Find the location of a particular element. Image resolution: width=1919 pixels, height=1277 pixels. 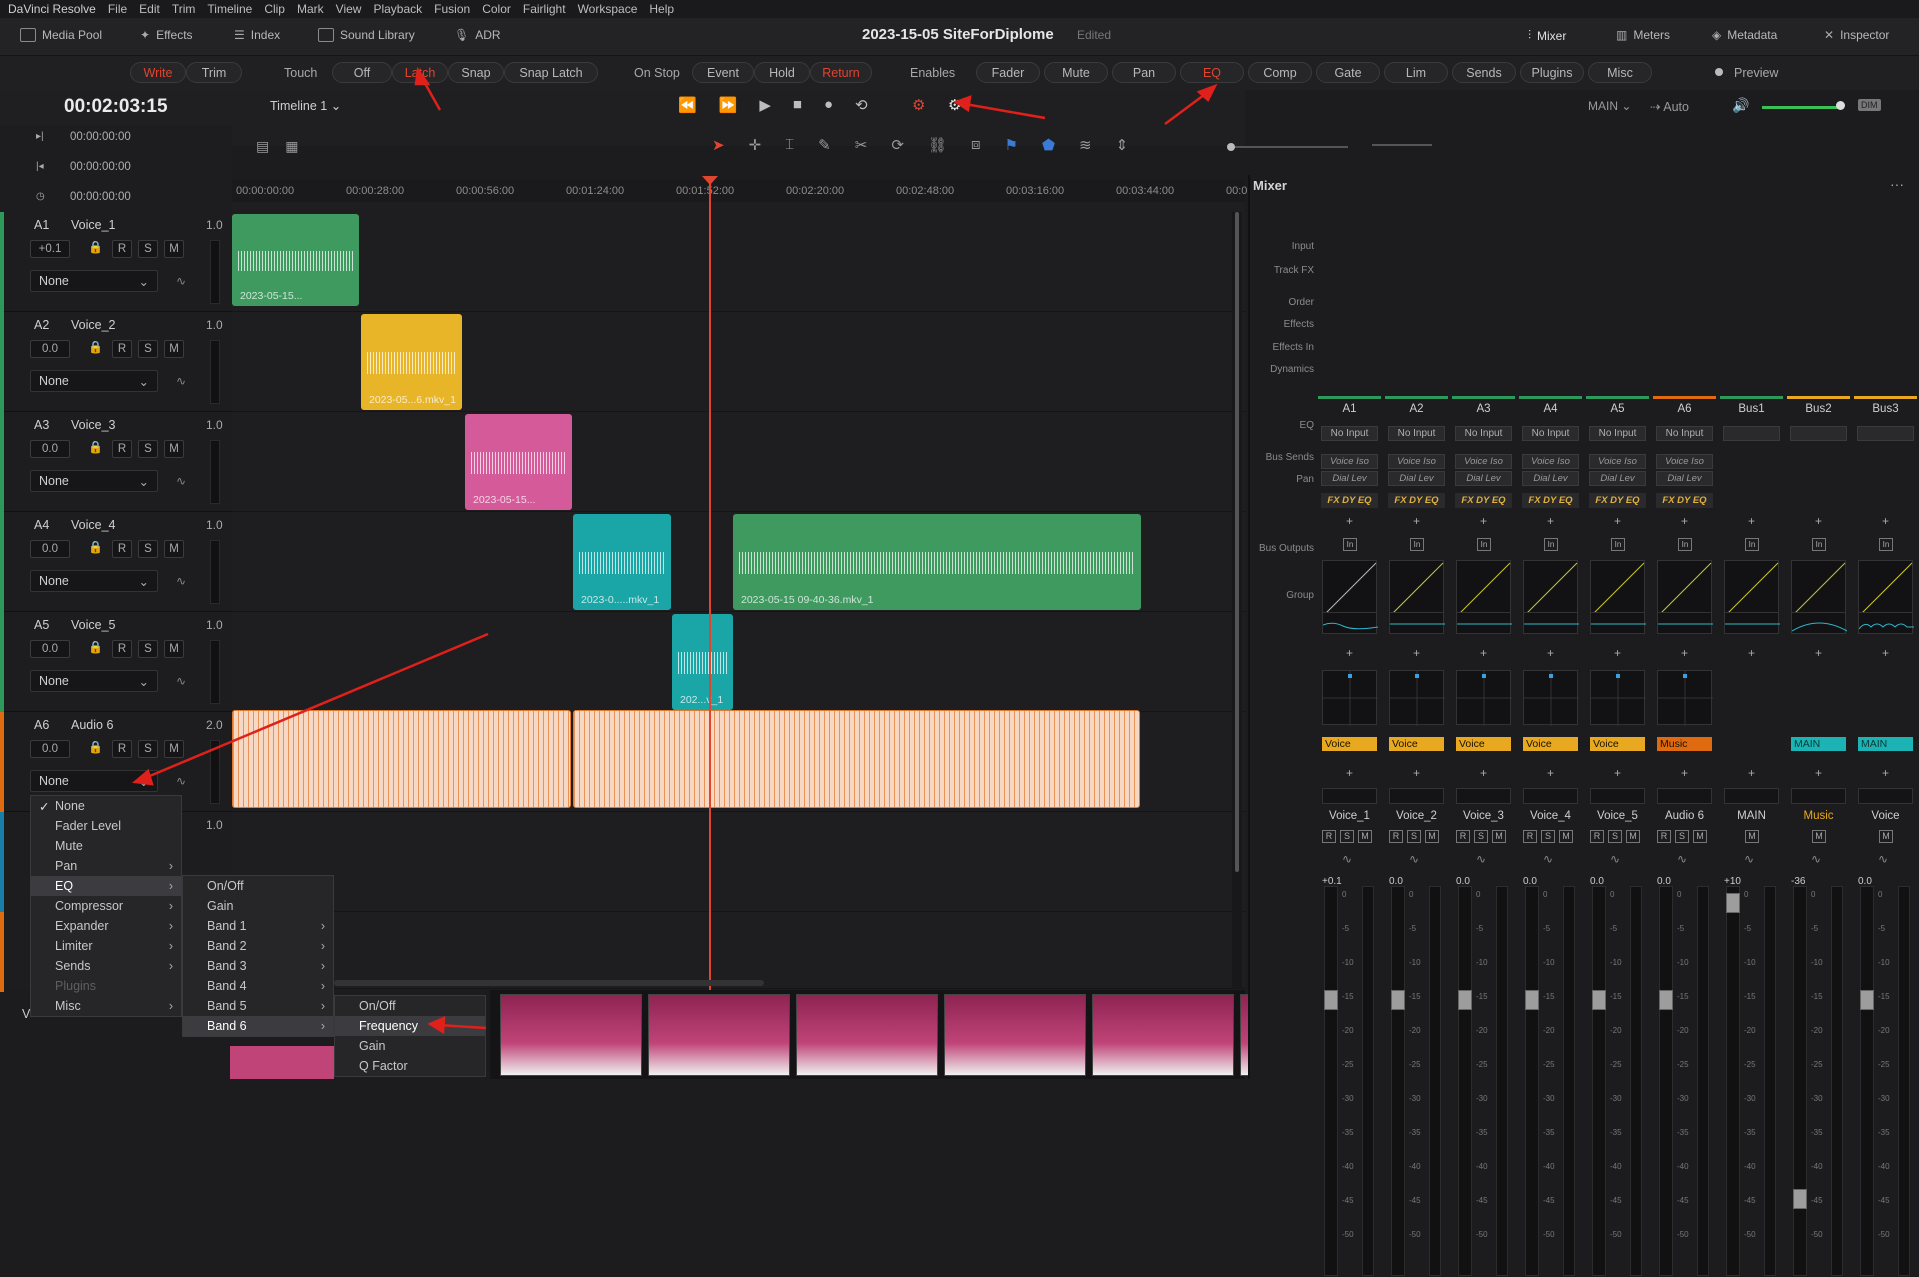

auto-button: ⇢ Auto is located at coordinates (1669, 106).